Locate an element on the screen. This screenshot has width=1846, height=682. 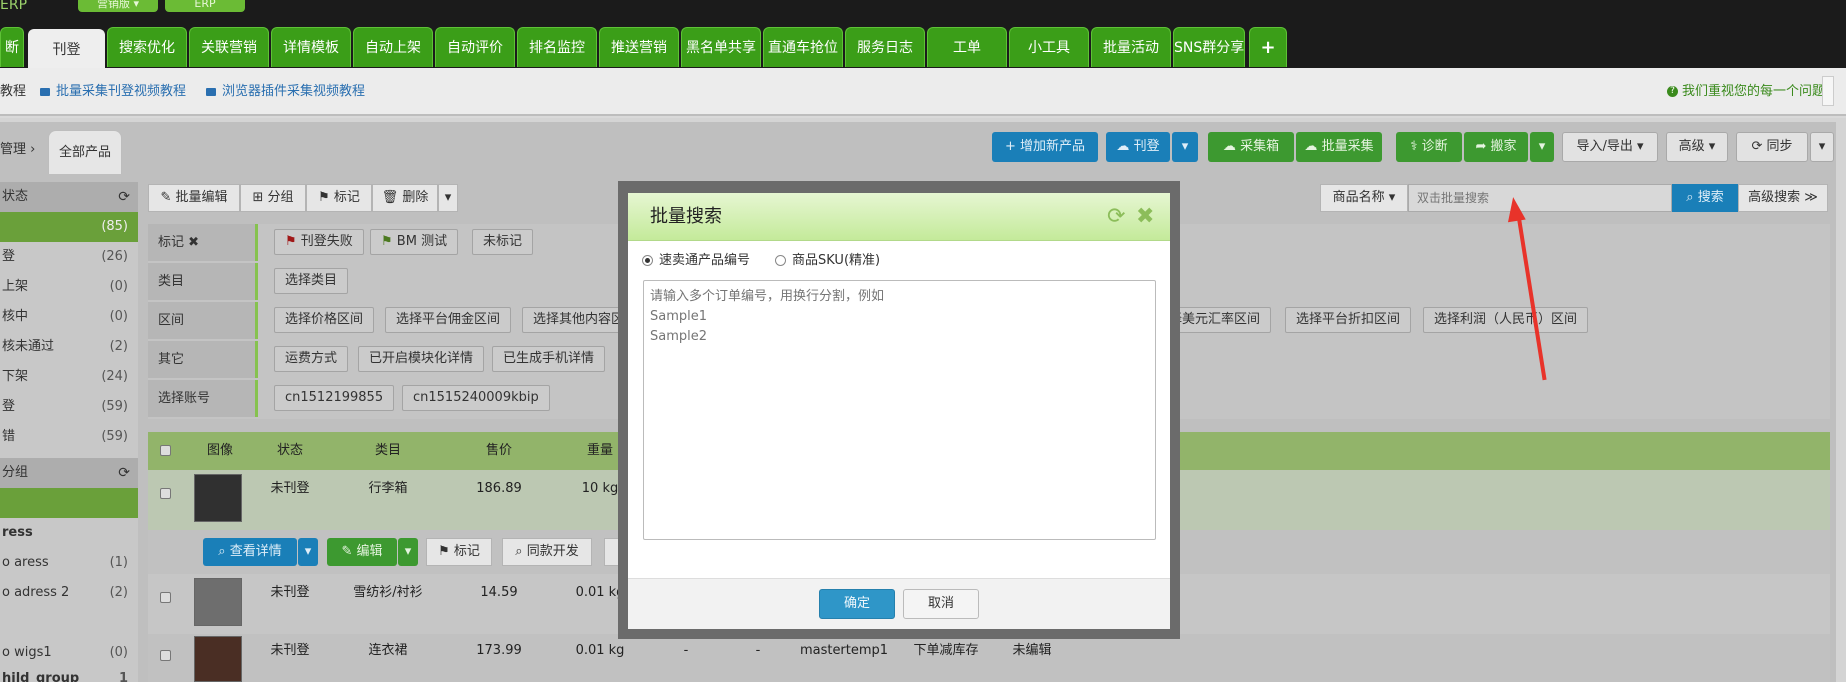
select-all-checkbox is located at coordinates (165, 450).